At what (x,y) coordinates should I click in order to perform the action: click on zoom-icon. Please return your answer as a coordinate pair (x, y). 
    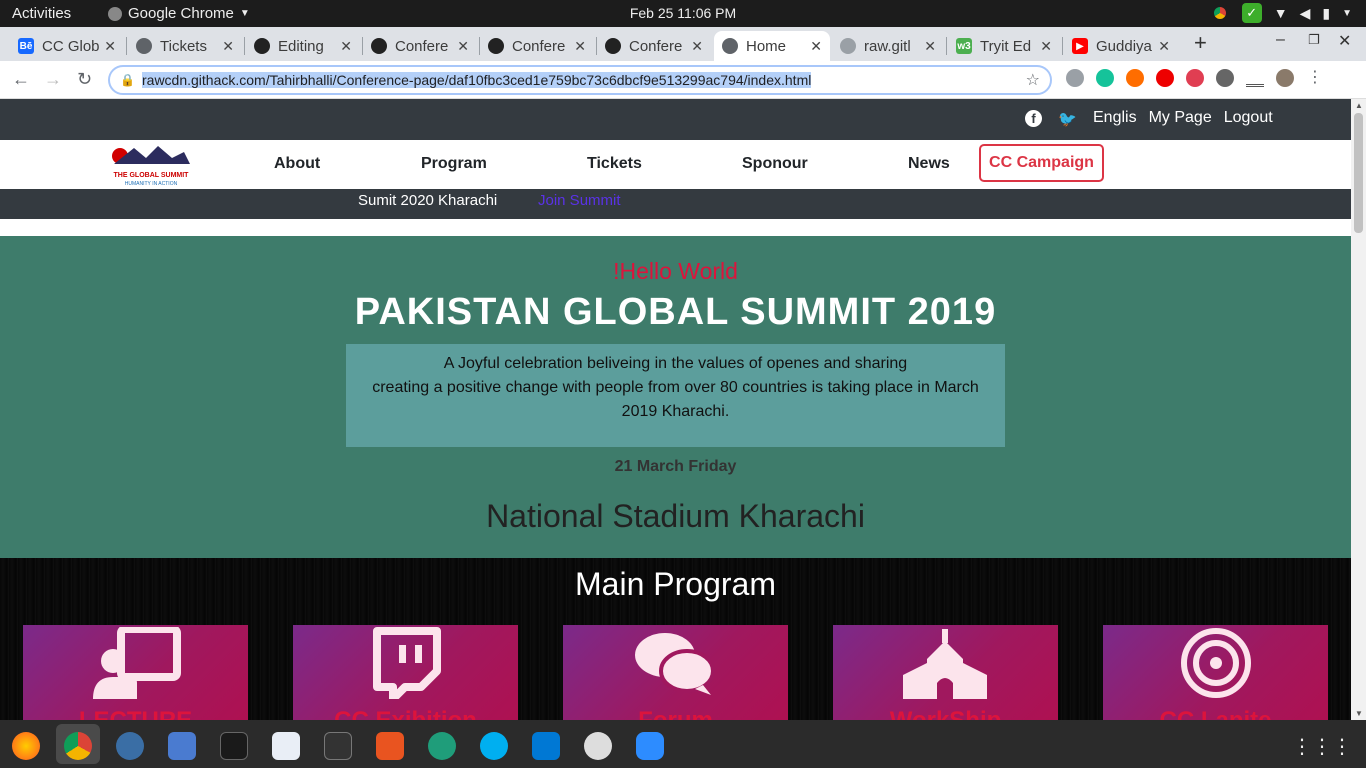
    Looking at the image, I should click on (650, 746).